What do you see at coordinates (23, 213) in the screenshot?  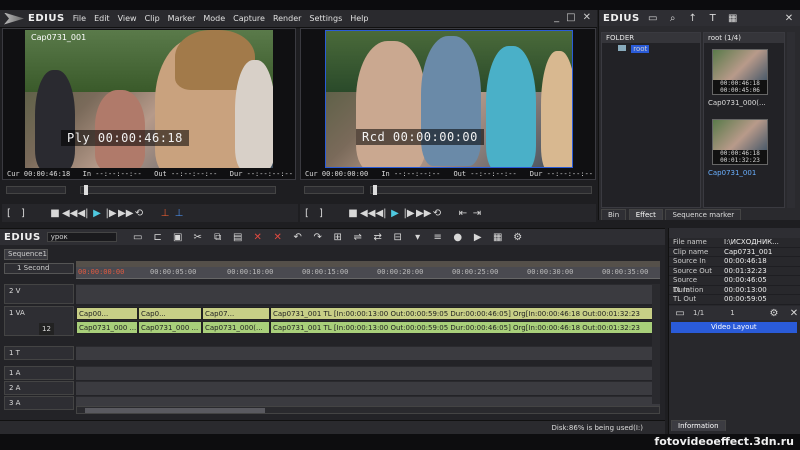 I see `set-out-icon: ]` at bounding box center [23, 213].